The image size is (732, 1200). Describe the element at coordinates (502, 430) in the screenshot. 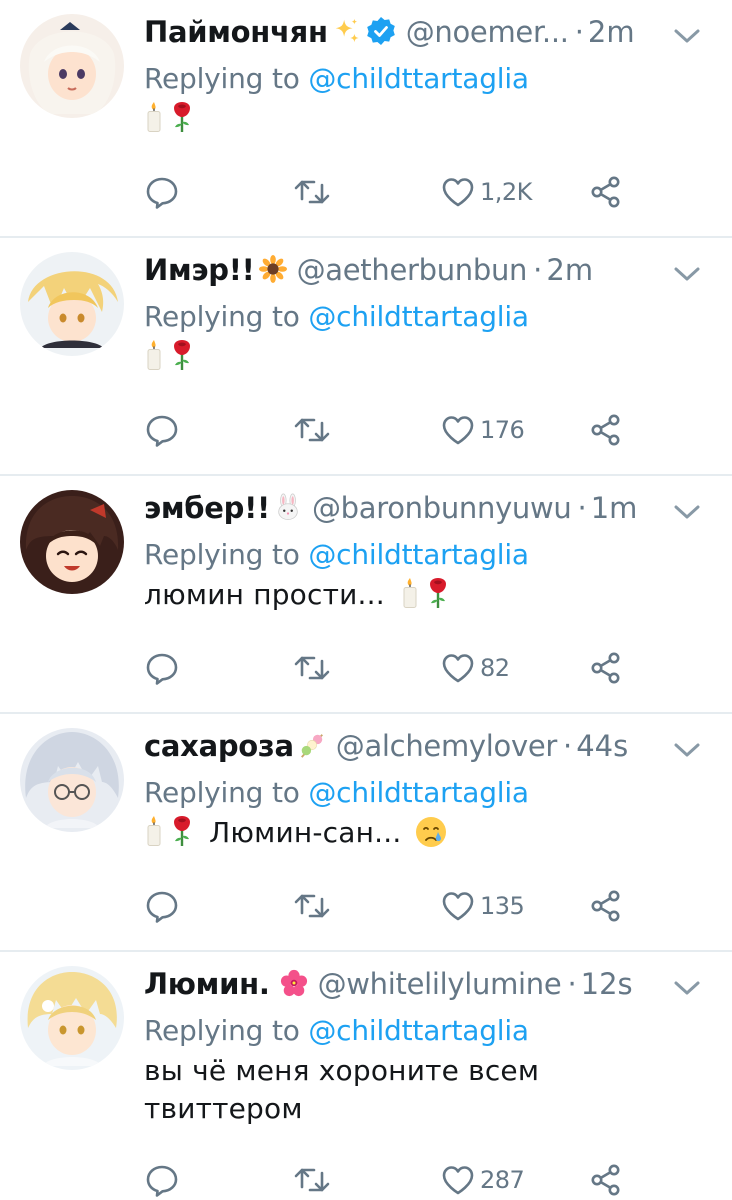

I see `like-count: 176` at that location.